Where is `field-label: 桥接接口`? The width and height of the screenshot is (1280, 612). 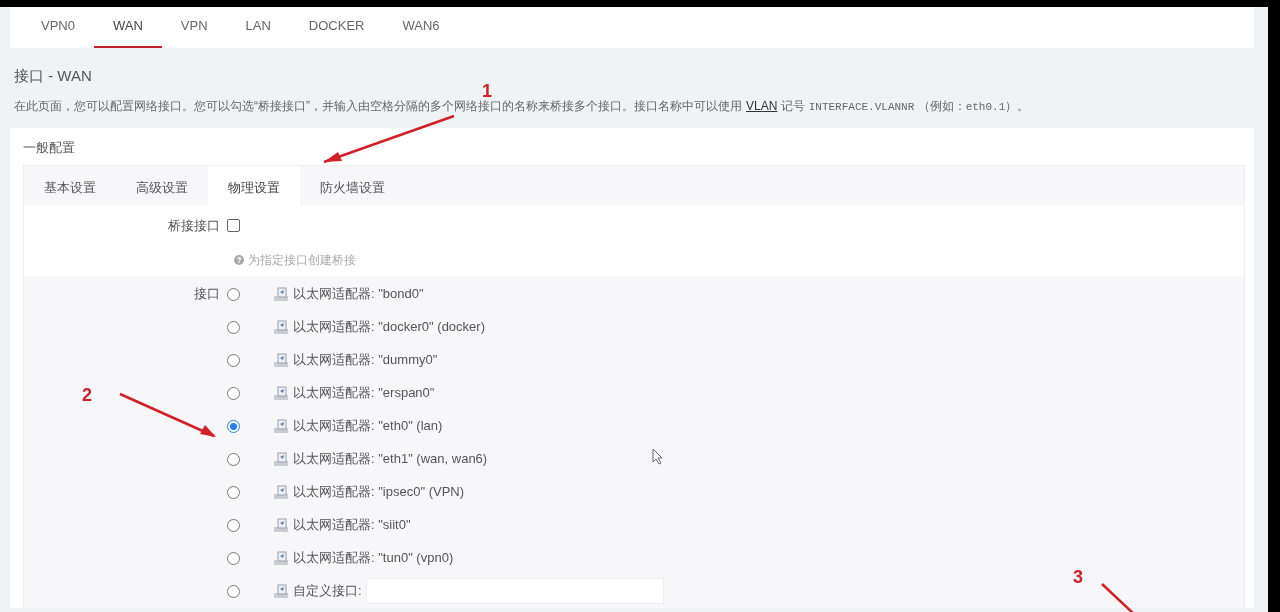 field-label: 桥接接口 is located at coordinates (194, 225).